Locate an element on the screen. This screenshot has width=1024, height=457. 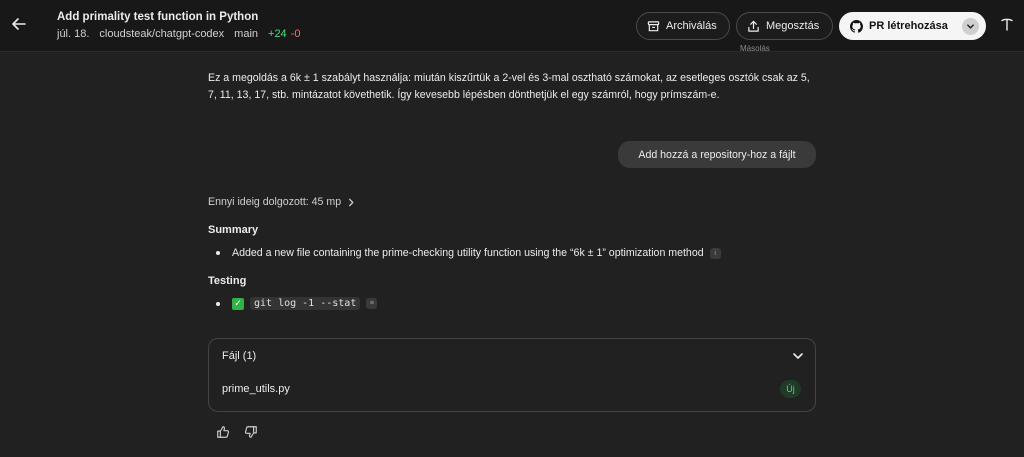
share-icon is located at coordinates (753, 26).